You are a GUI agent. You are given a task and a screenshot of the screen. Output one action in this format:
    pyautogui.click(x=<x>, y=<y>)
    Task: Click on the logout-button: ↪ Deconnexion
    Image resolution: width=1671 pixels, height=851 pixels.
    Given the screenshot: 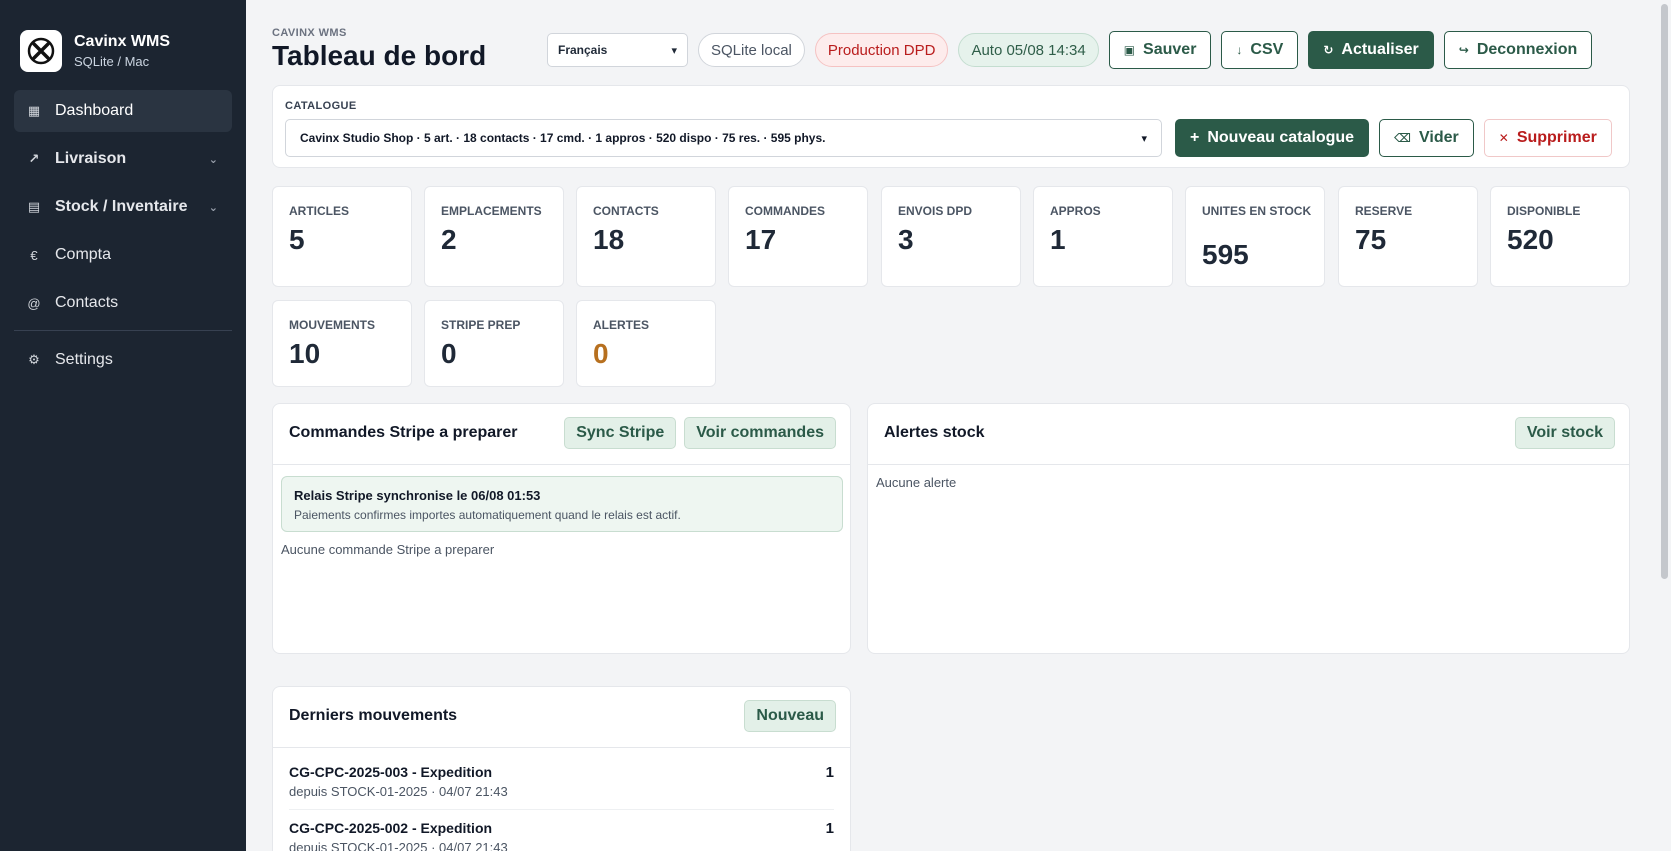 What is the action you would take?
    pyautogui.click(x=1518, y=50)
    